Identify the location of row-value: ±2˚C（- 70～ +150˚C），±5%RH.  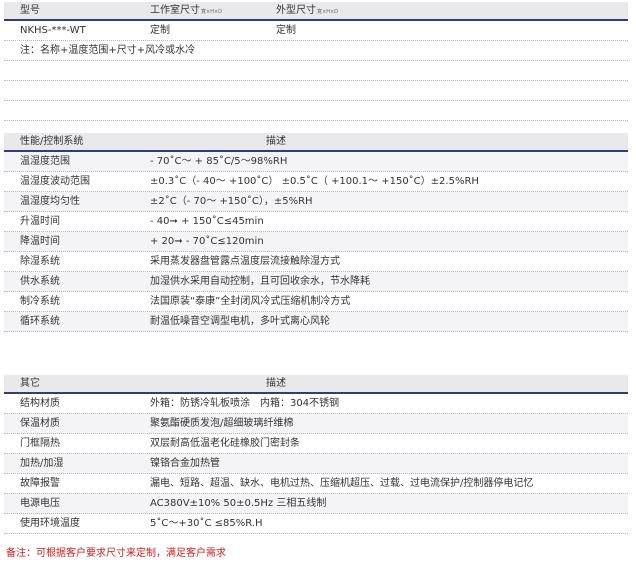
(231, 201).